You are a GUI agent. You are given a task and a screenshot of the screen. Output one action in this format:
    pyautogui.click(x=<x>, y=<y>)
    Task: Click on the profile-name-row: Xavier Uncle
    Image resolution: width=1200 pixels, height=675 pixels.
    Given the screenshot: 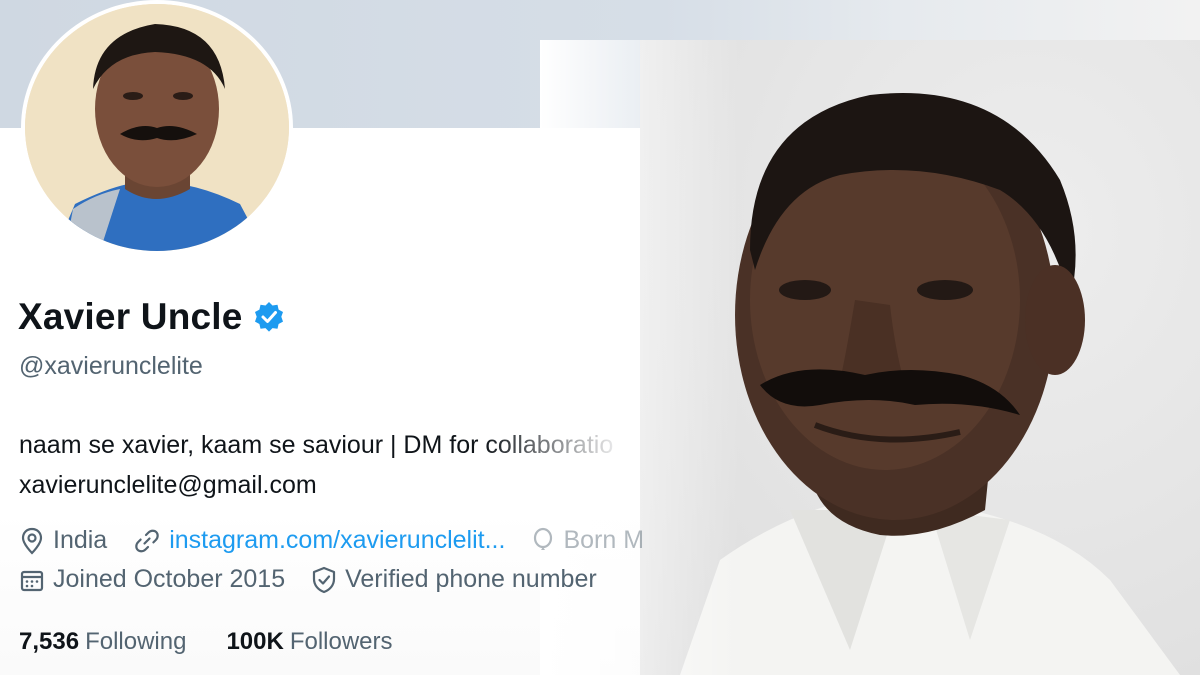 What is the action you would take?
    pyautogui.click(x=151, y=317)
    